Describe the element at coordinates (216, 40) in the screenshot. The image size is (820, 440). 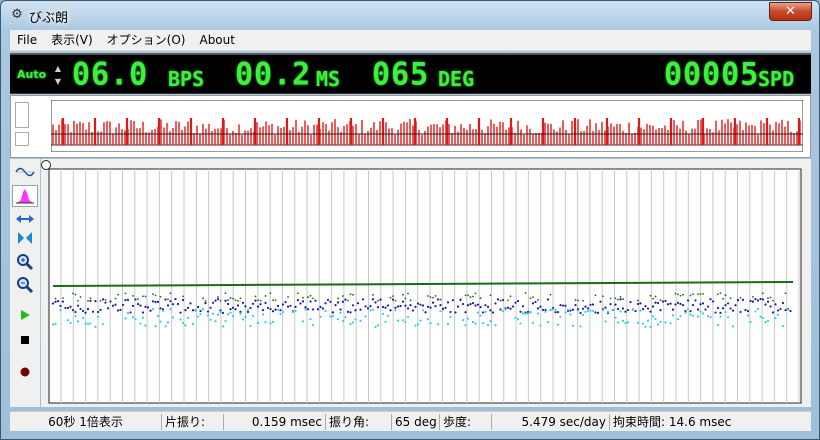
I see `menu-about: About` at that location.